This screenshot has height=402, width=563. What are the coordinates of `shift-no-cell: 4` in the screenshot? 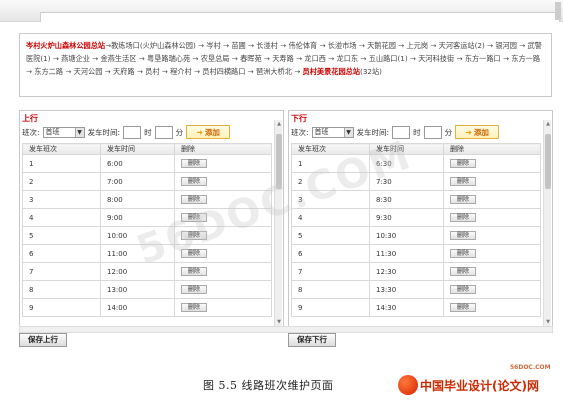 It's located at (330, 217).